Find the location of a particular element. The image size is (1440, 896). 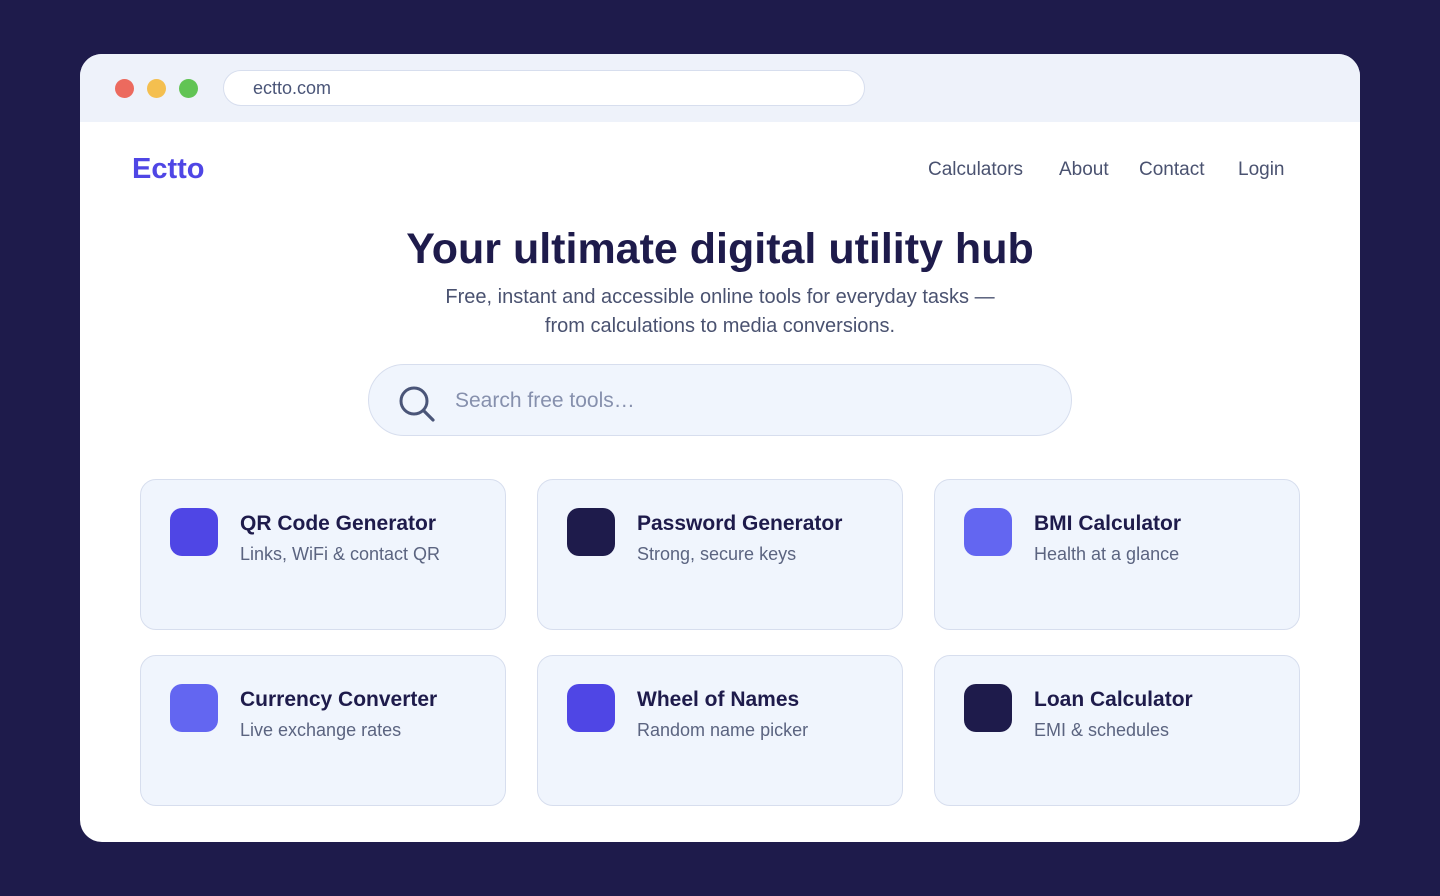

nav-login: Login is located at coordinates (1261, 170).